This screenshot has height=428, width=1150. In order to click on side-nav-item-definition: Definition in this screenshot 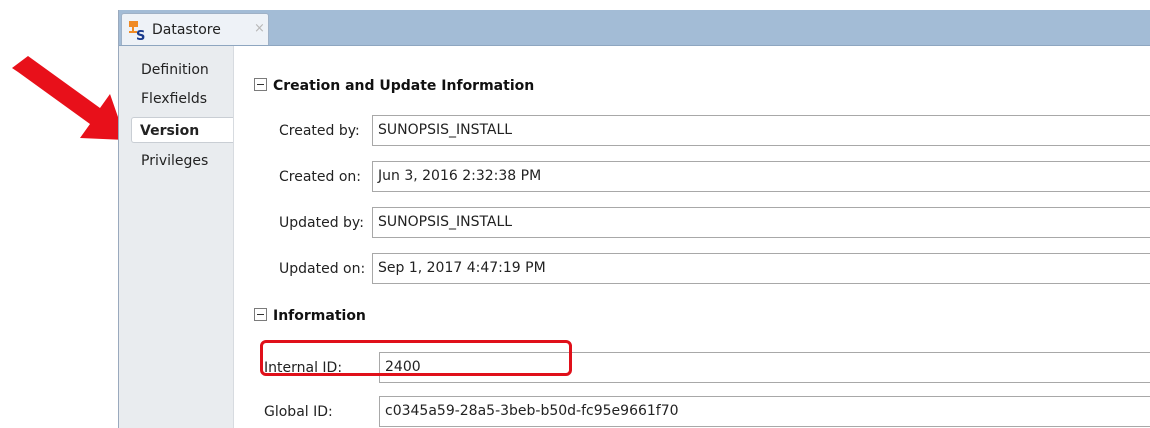, I will do `click(180, 70)`.